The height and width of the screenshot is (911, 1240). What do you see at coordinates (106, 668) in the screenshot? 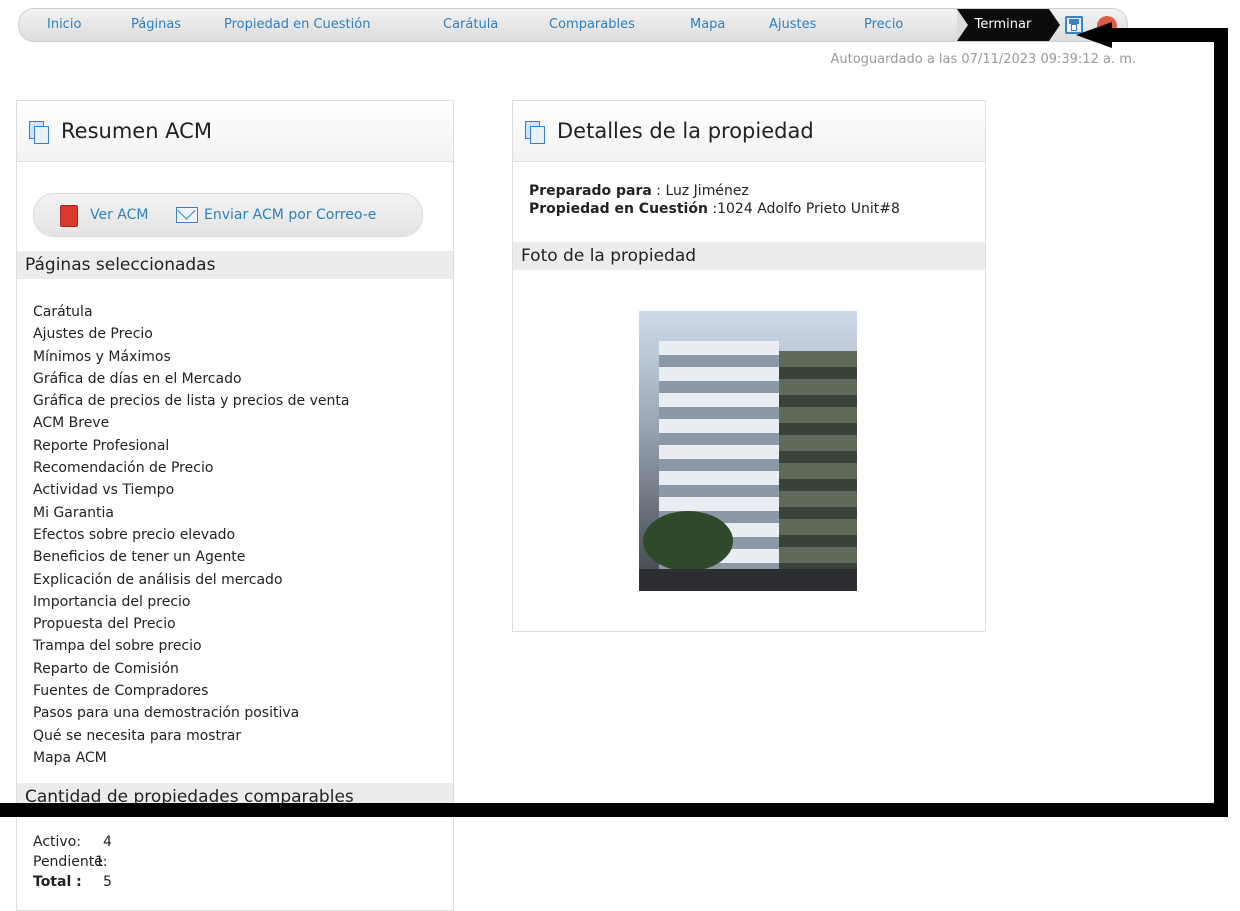
I see `list-item: Reparto de Comisión` at bounding box center [106, 668].